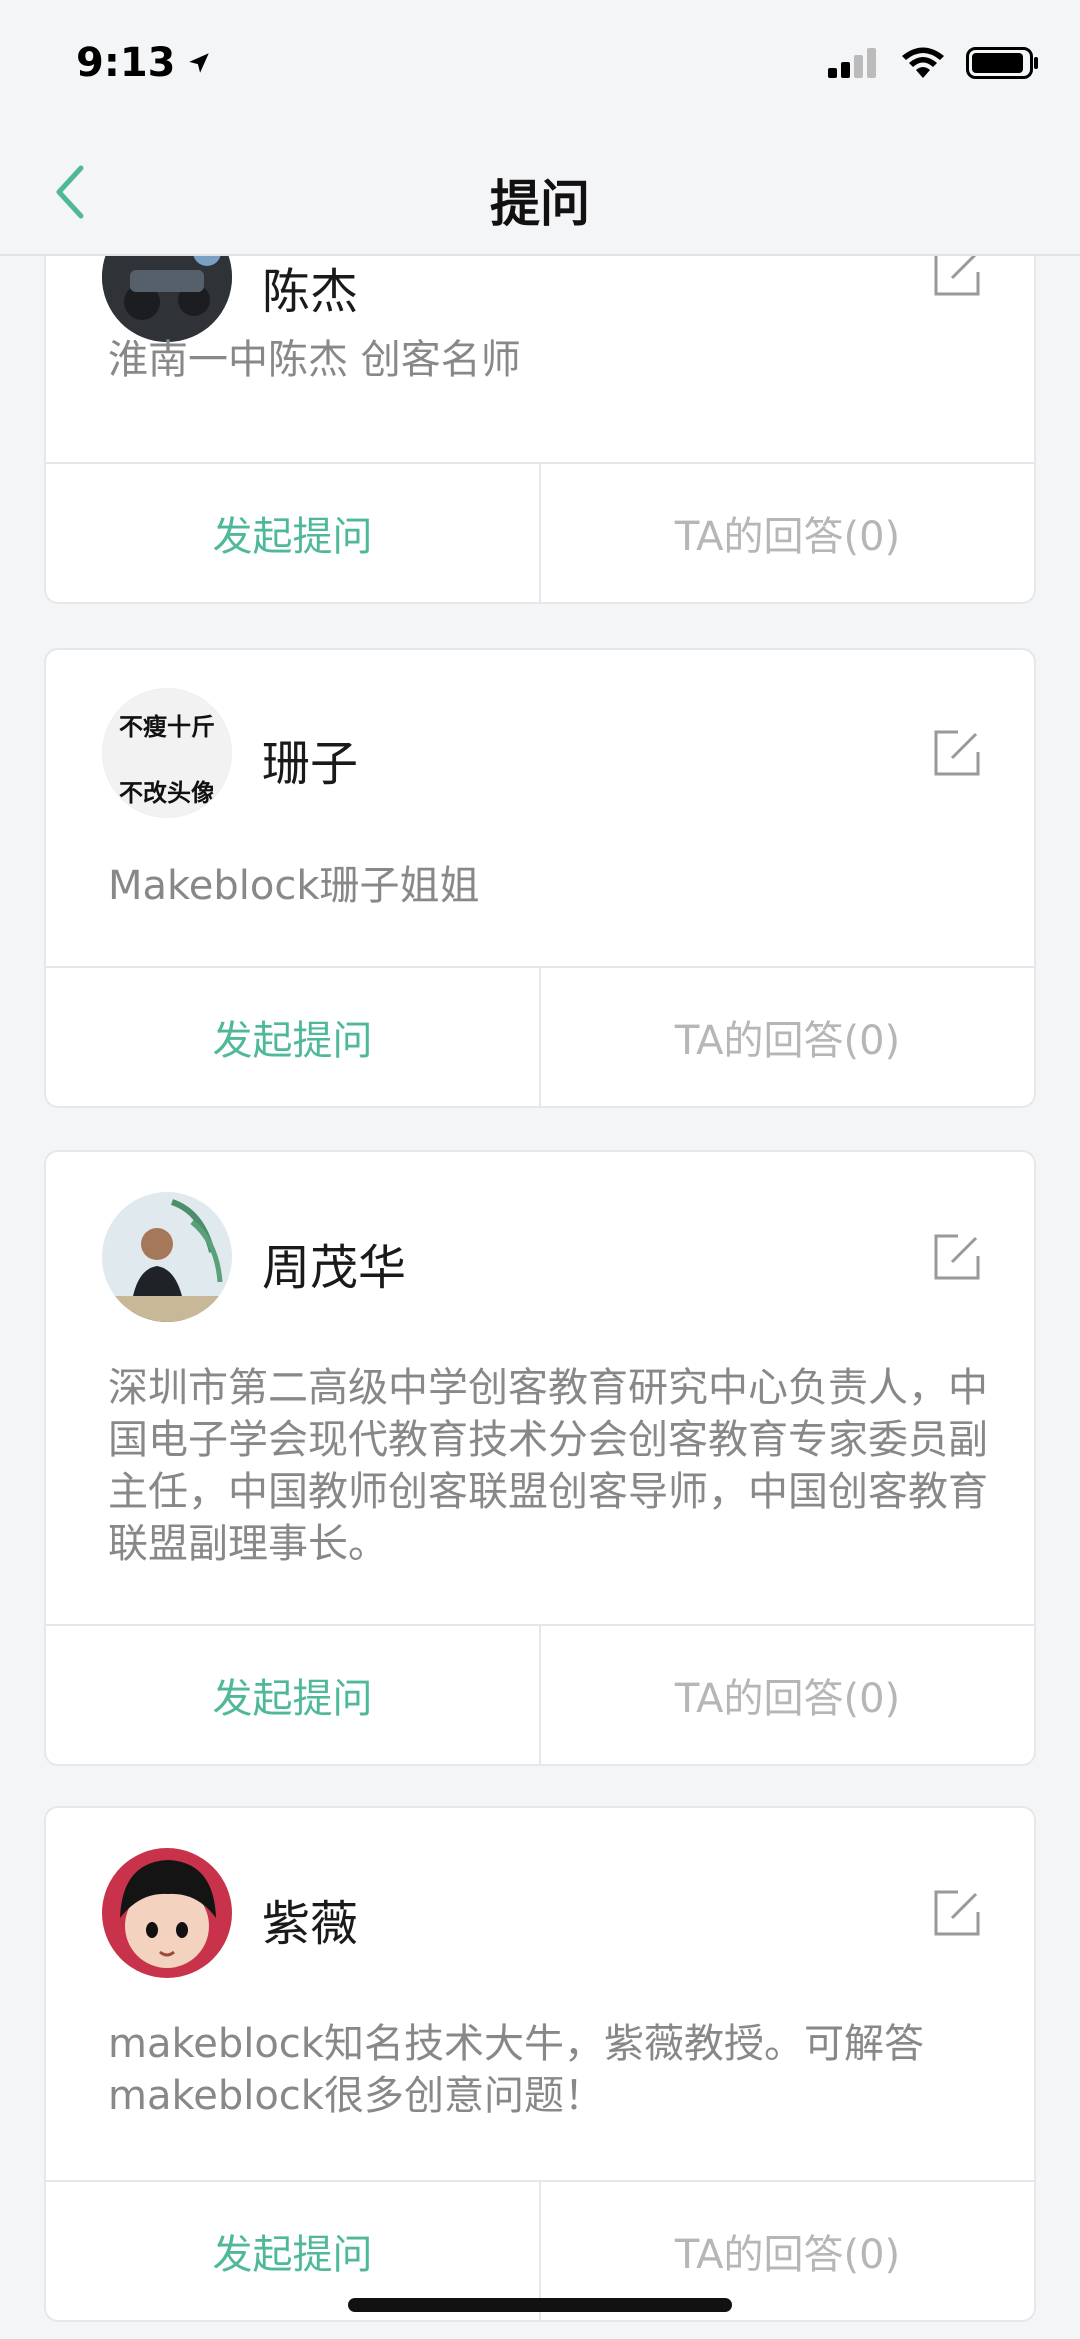 This screenshot has width=1080, height=2339. I want to click on battery-icon, so click(1002, 63).